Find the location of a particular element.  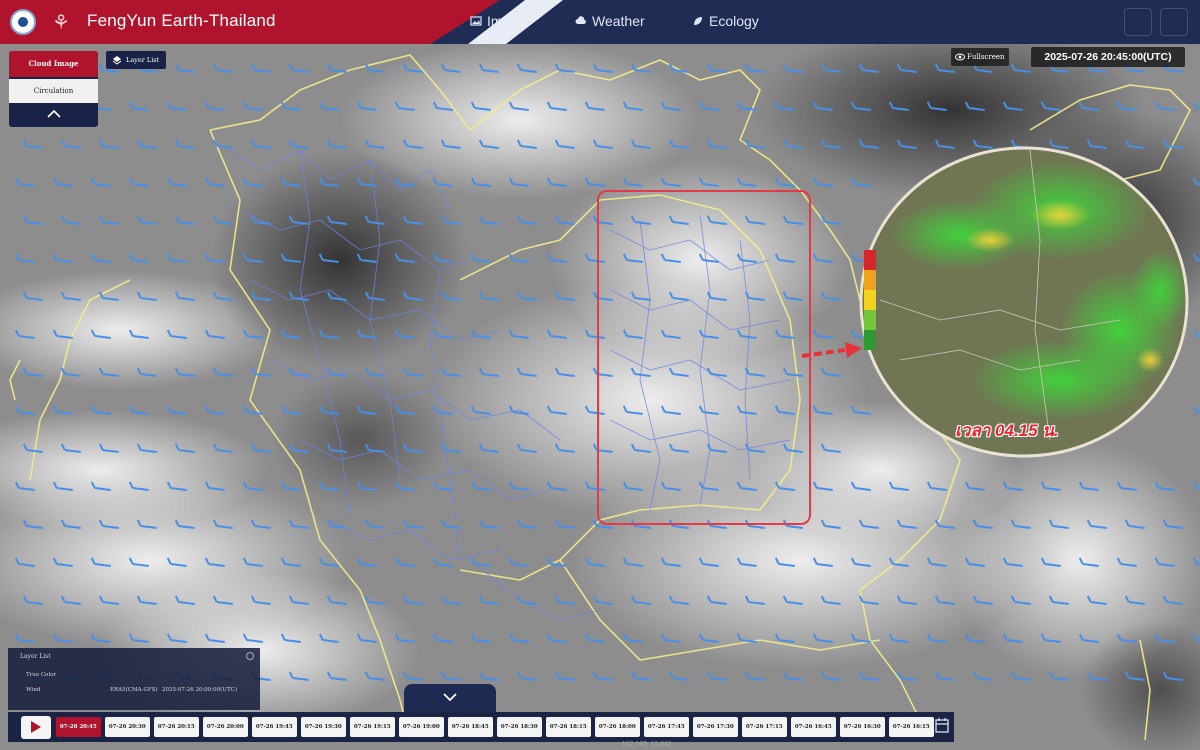

layer-panel-title: Layer List is located at coordinates (35, 656).